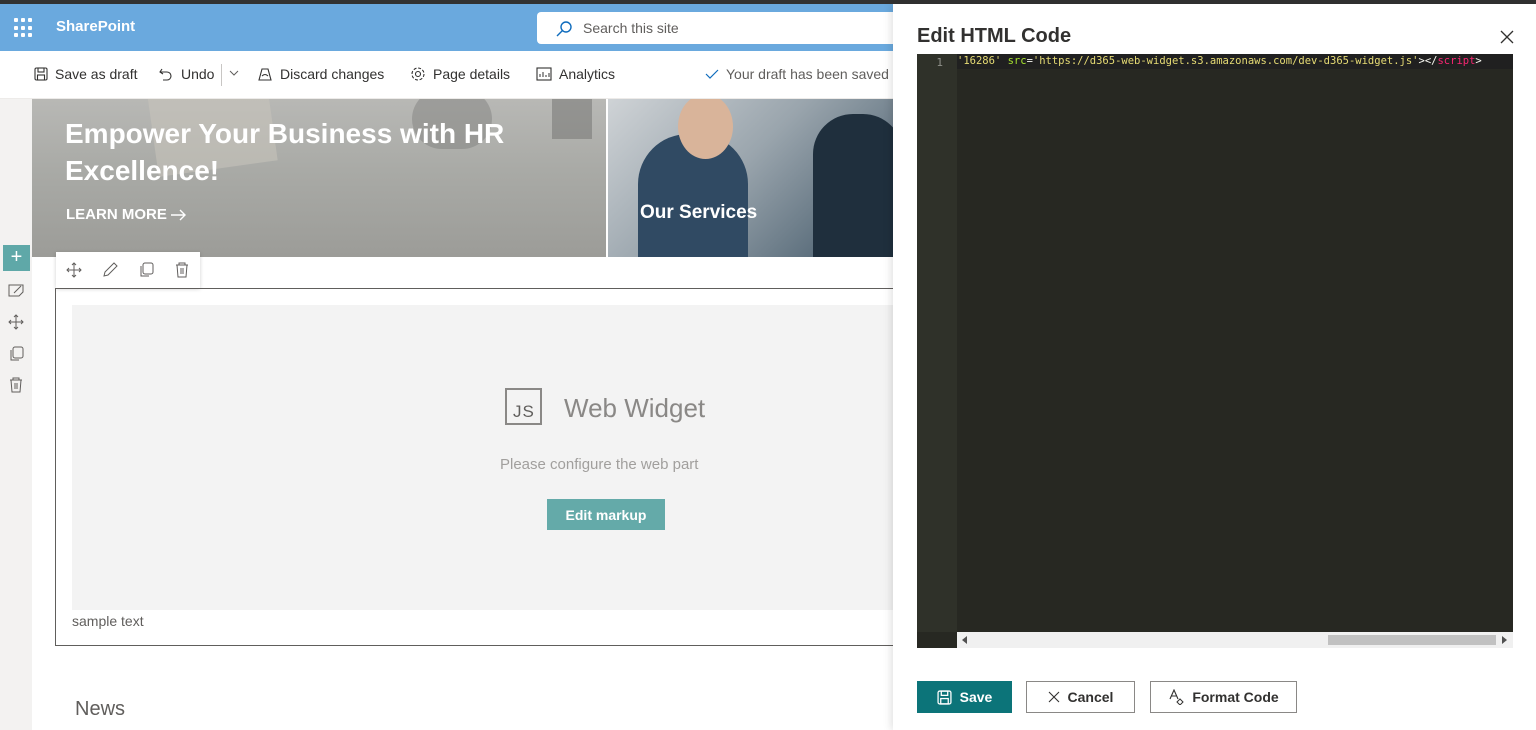 The image size is (1536, 730). Describe the element at coordinates (564, 29) in the screenshot. I see `search-icon` at that location.